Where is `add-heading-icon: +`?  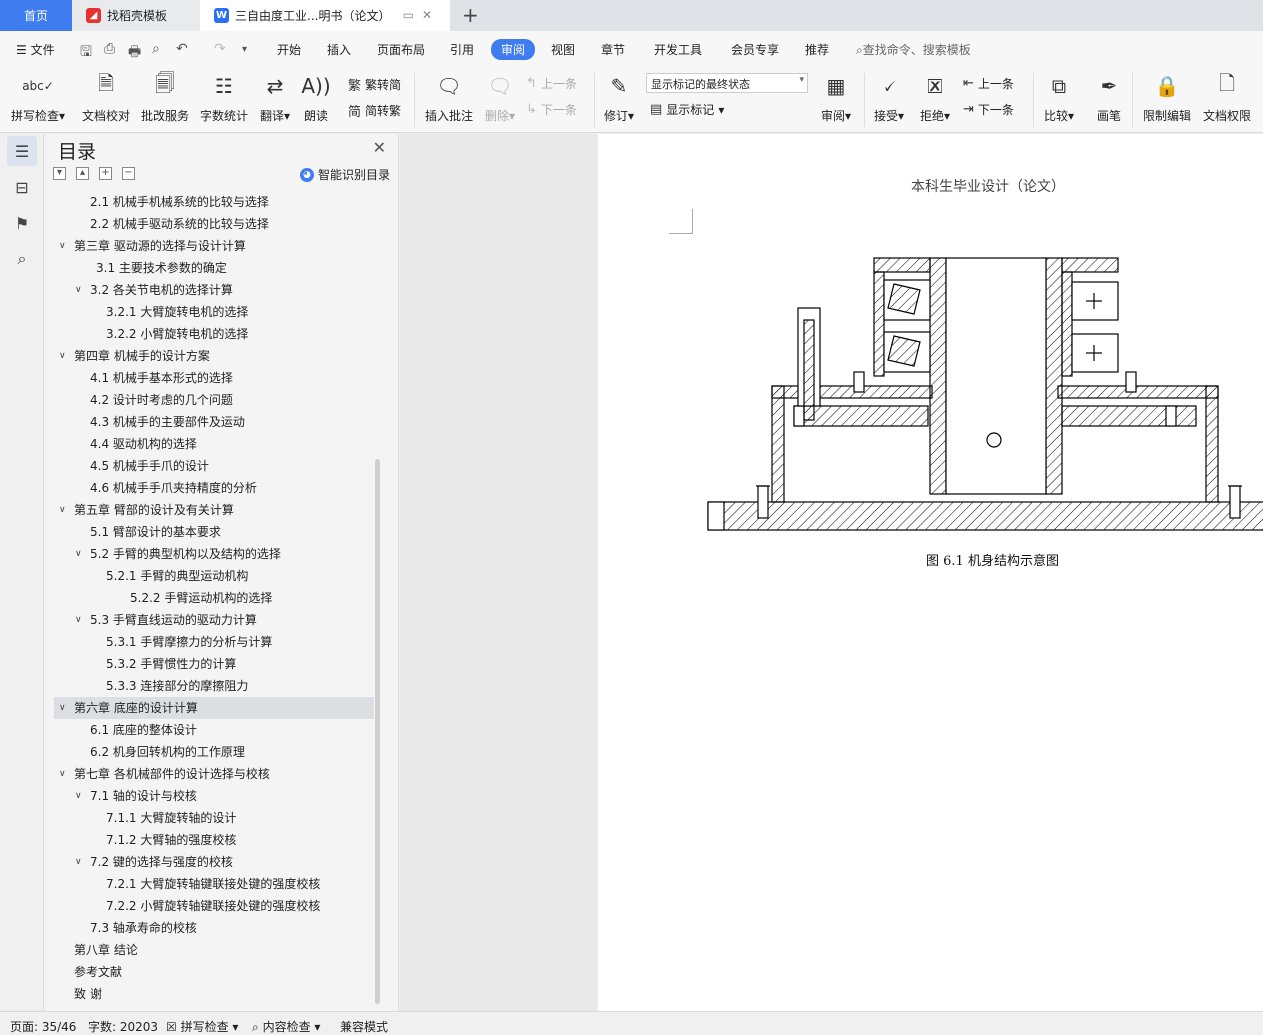 add-heading-icon: + is located at coordinates (105, 173).